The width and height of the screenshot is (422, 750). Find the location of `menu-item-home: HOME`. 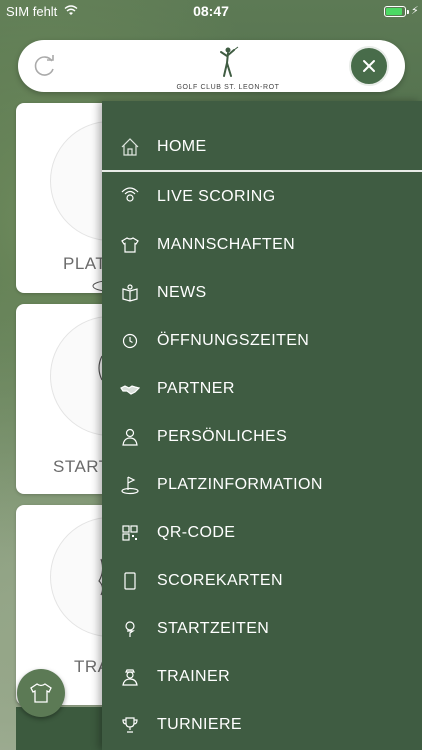

menu-item-home: HOME is located at coordinates (262, 147).